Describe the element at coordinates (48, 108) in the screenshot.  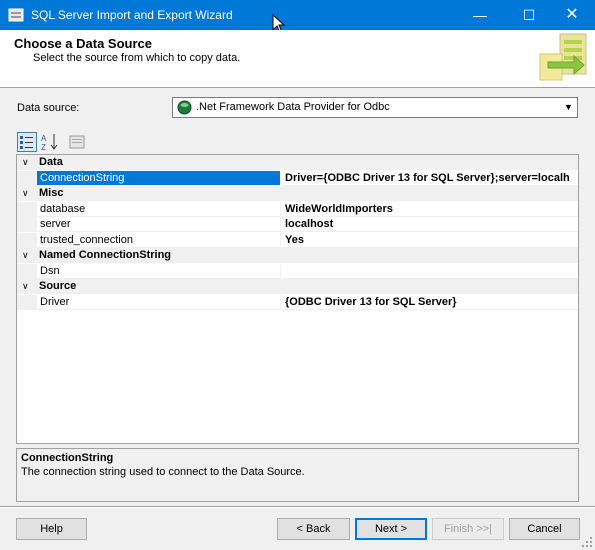
I see `data-source-label: Data source:` at that location.